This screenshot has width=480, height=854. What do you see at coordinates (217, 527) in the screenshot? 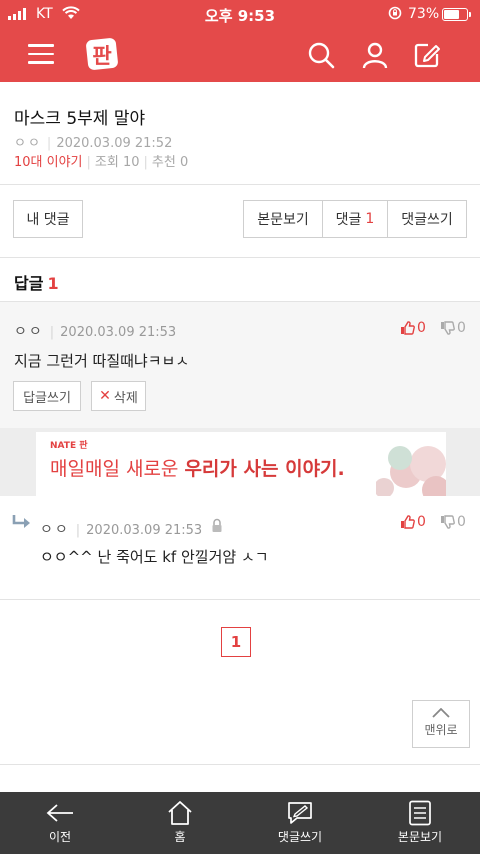
I see `lock-icon` at bounding box center [217, 527].